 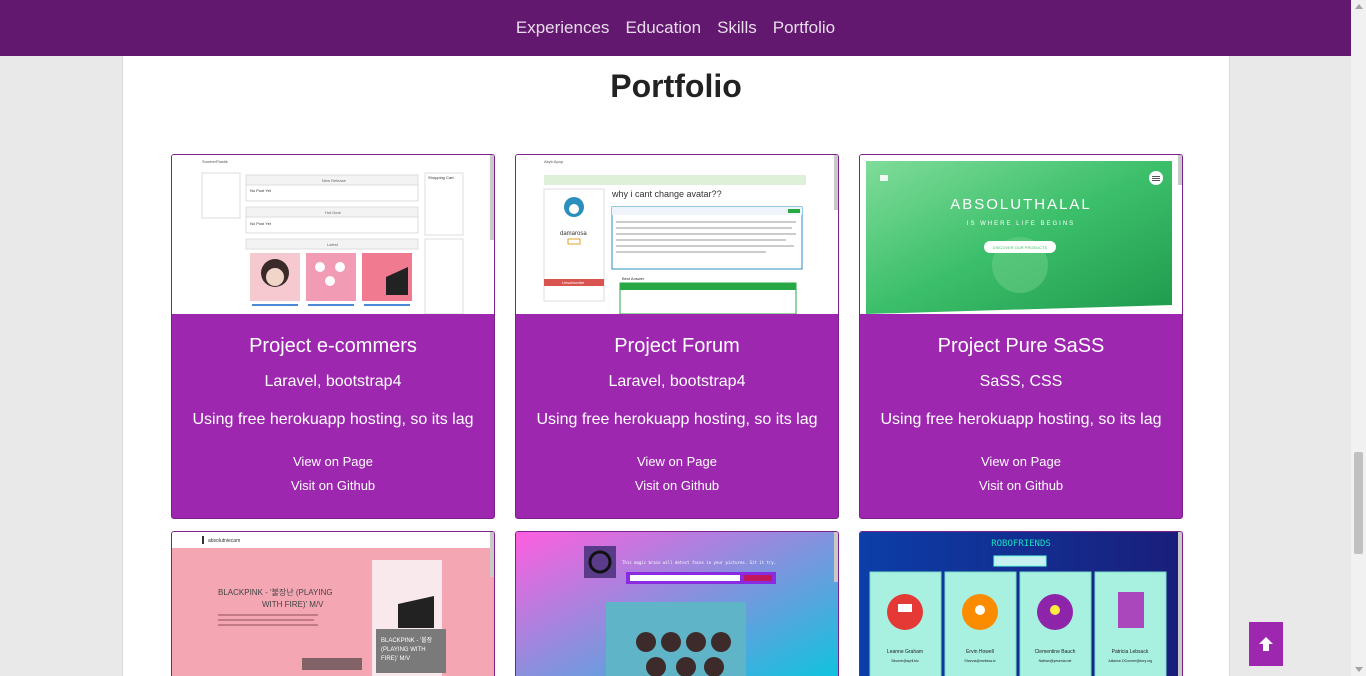 I want to click on thumb-panel-hot: Hot Deal, so click(x=333, y=212).